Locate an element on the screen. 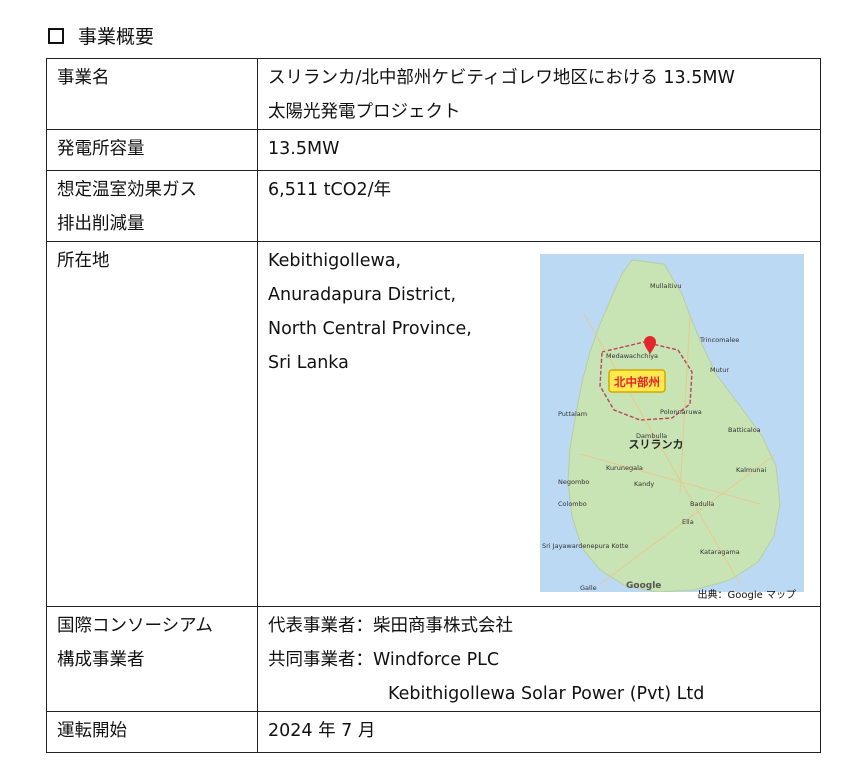  reduction-value: 6,511 tCO2/年 is located at coordinates (539, 206).